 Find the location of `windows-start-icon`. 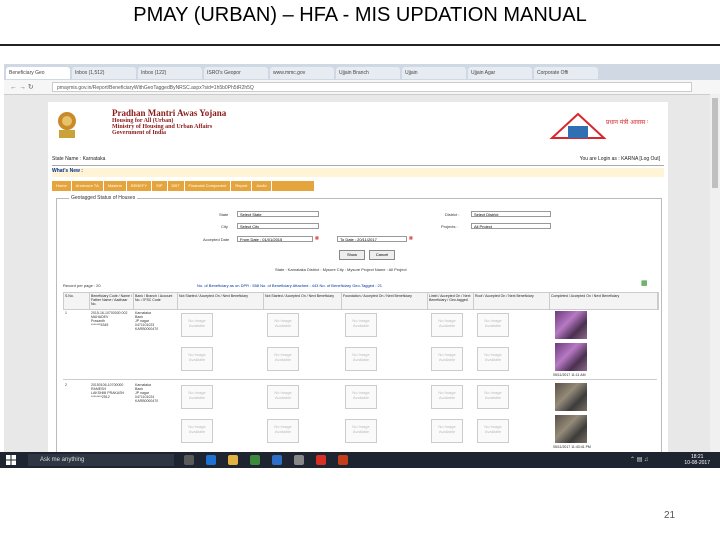

windows-start-icon is located at coordinates (11, 460).